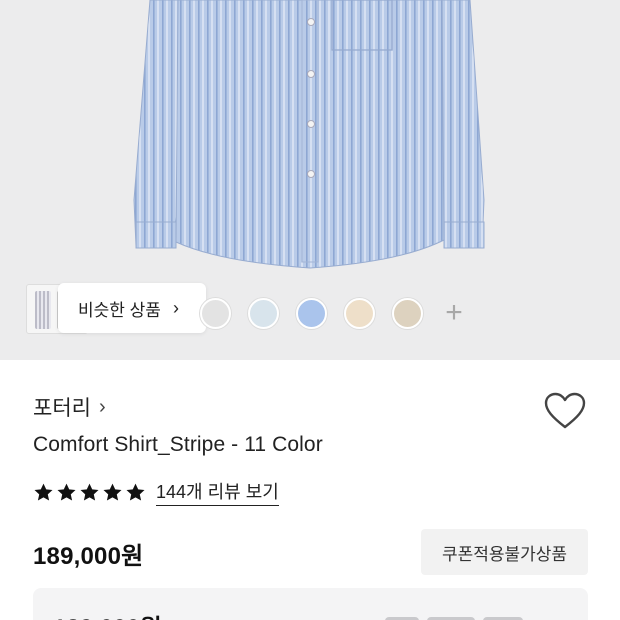 The width and height of the screenshot is (620, 620). Describe the element at coordinates (107, 614) in the screenshot. I see `box-price: 189,000원` at that location.